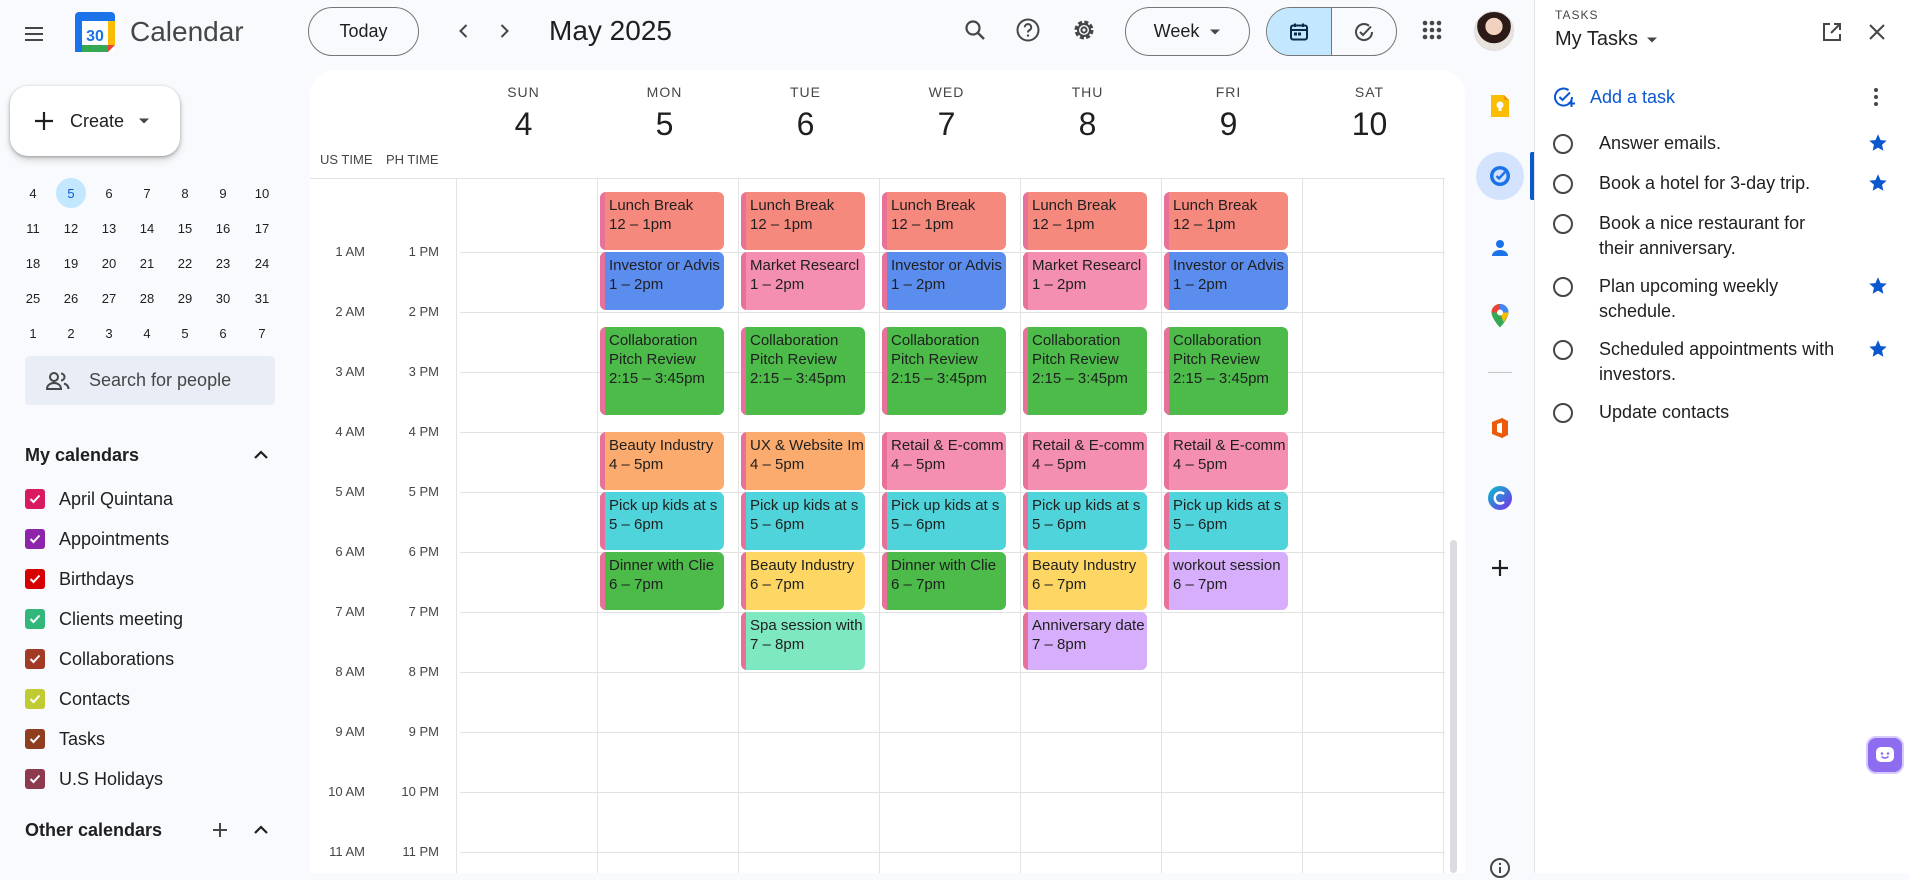 The height and width of the screenshot is (880, 1909). I want to click on my-calendars-heading: My calendars, so click(82, 455).